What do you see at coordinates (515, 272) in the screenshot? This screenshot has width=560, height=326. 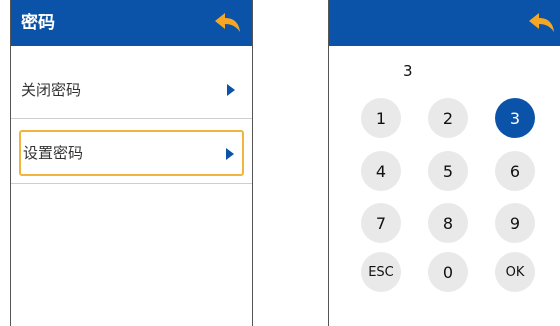 I see `key-ok: OK` at bounding box center [515, 272].